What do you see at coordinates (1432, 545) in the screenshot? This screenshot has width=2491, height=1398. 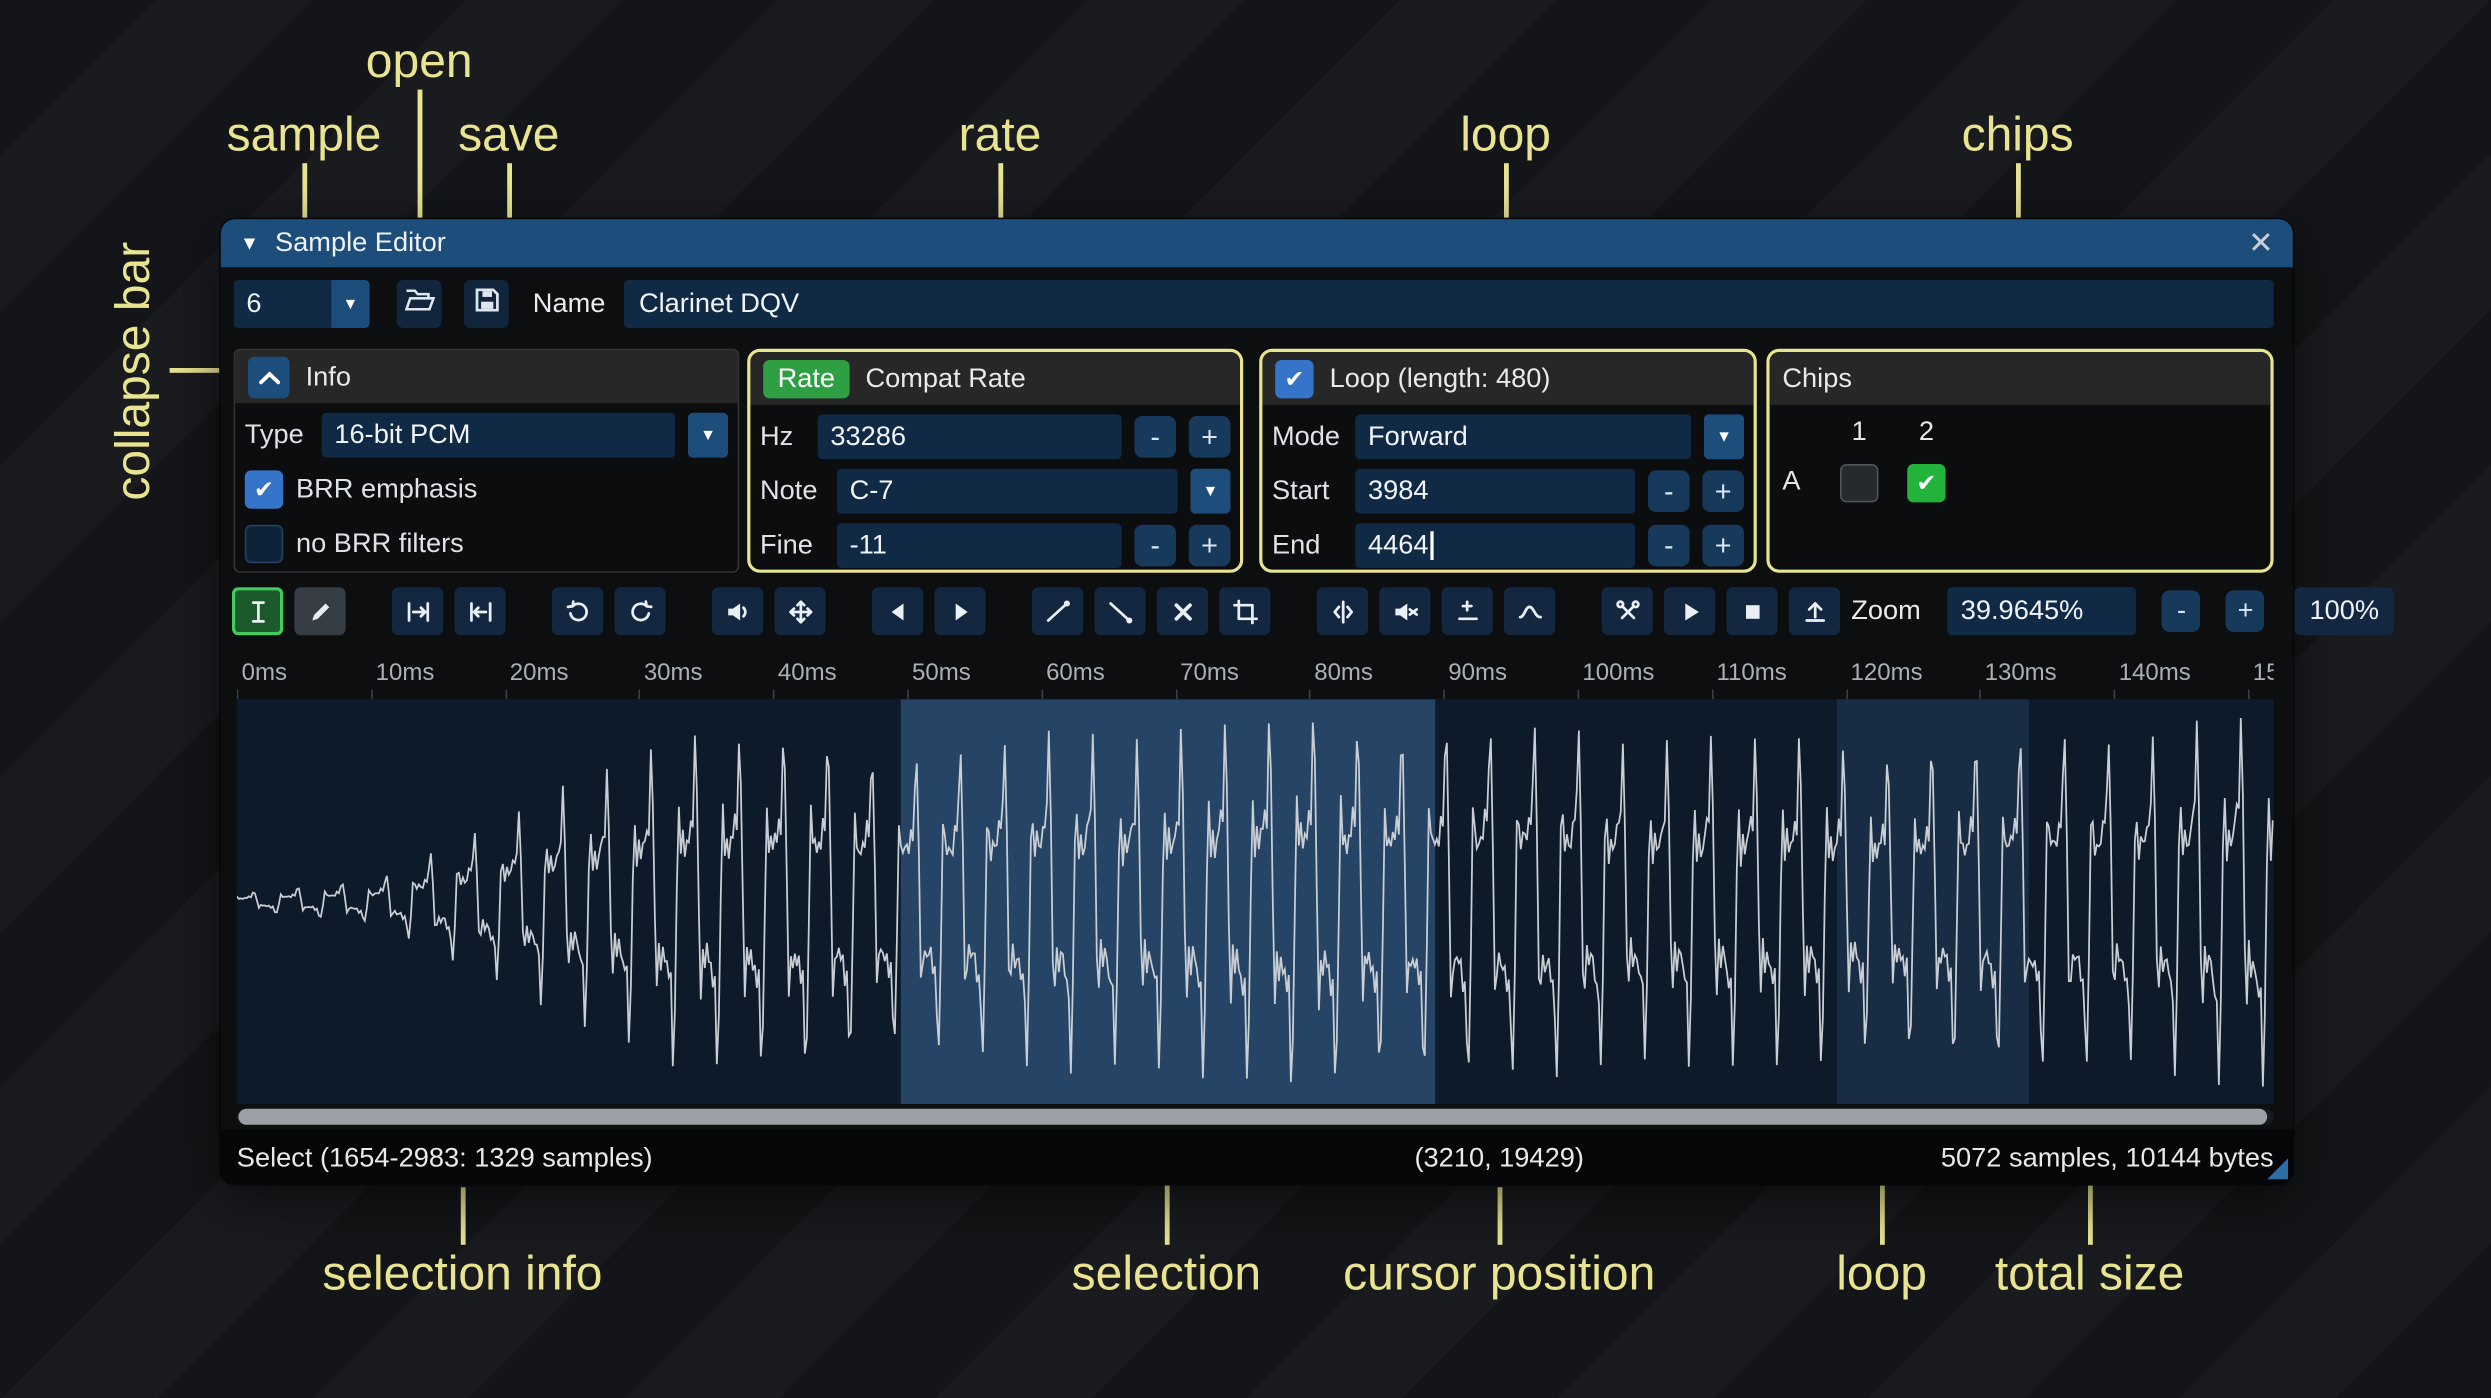 I see `text-caret` at bounding box center [1432, 545].